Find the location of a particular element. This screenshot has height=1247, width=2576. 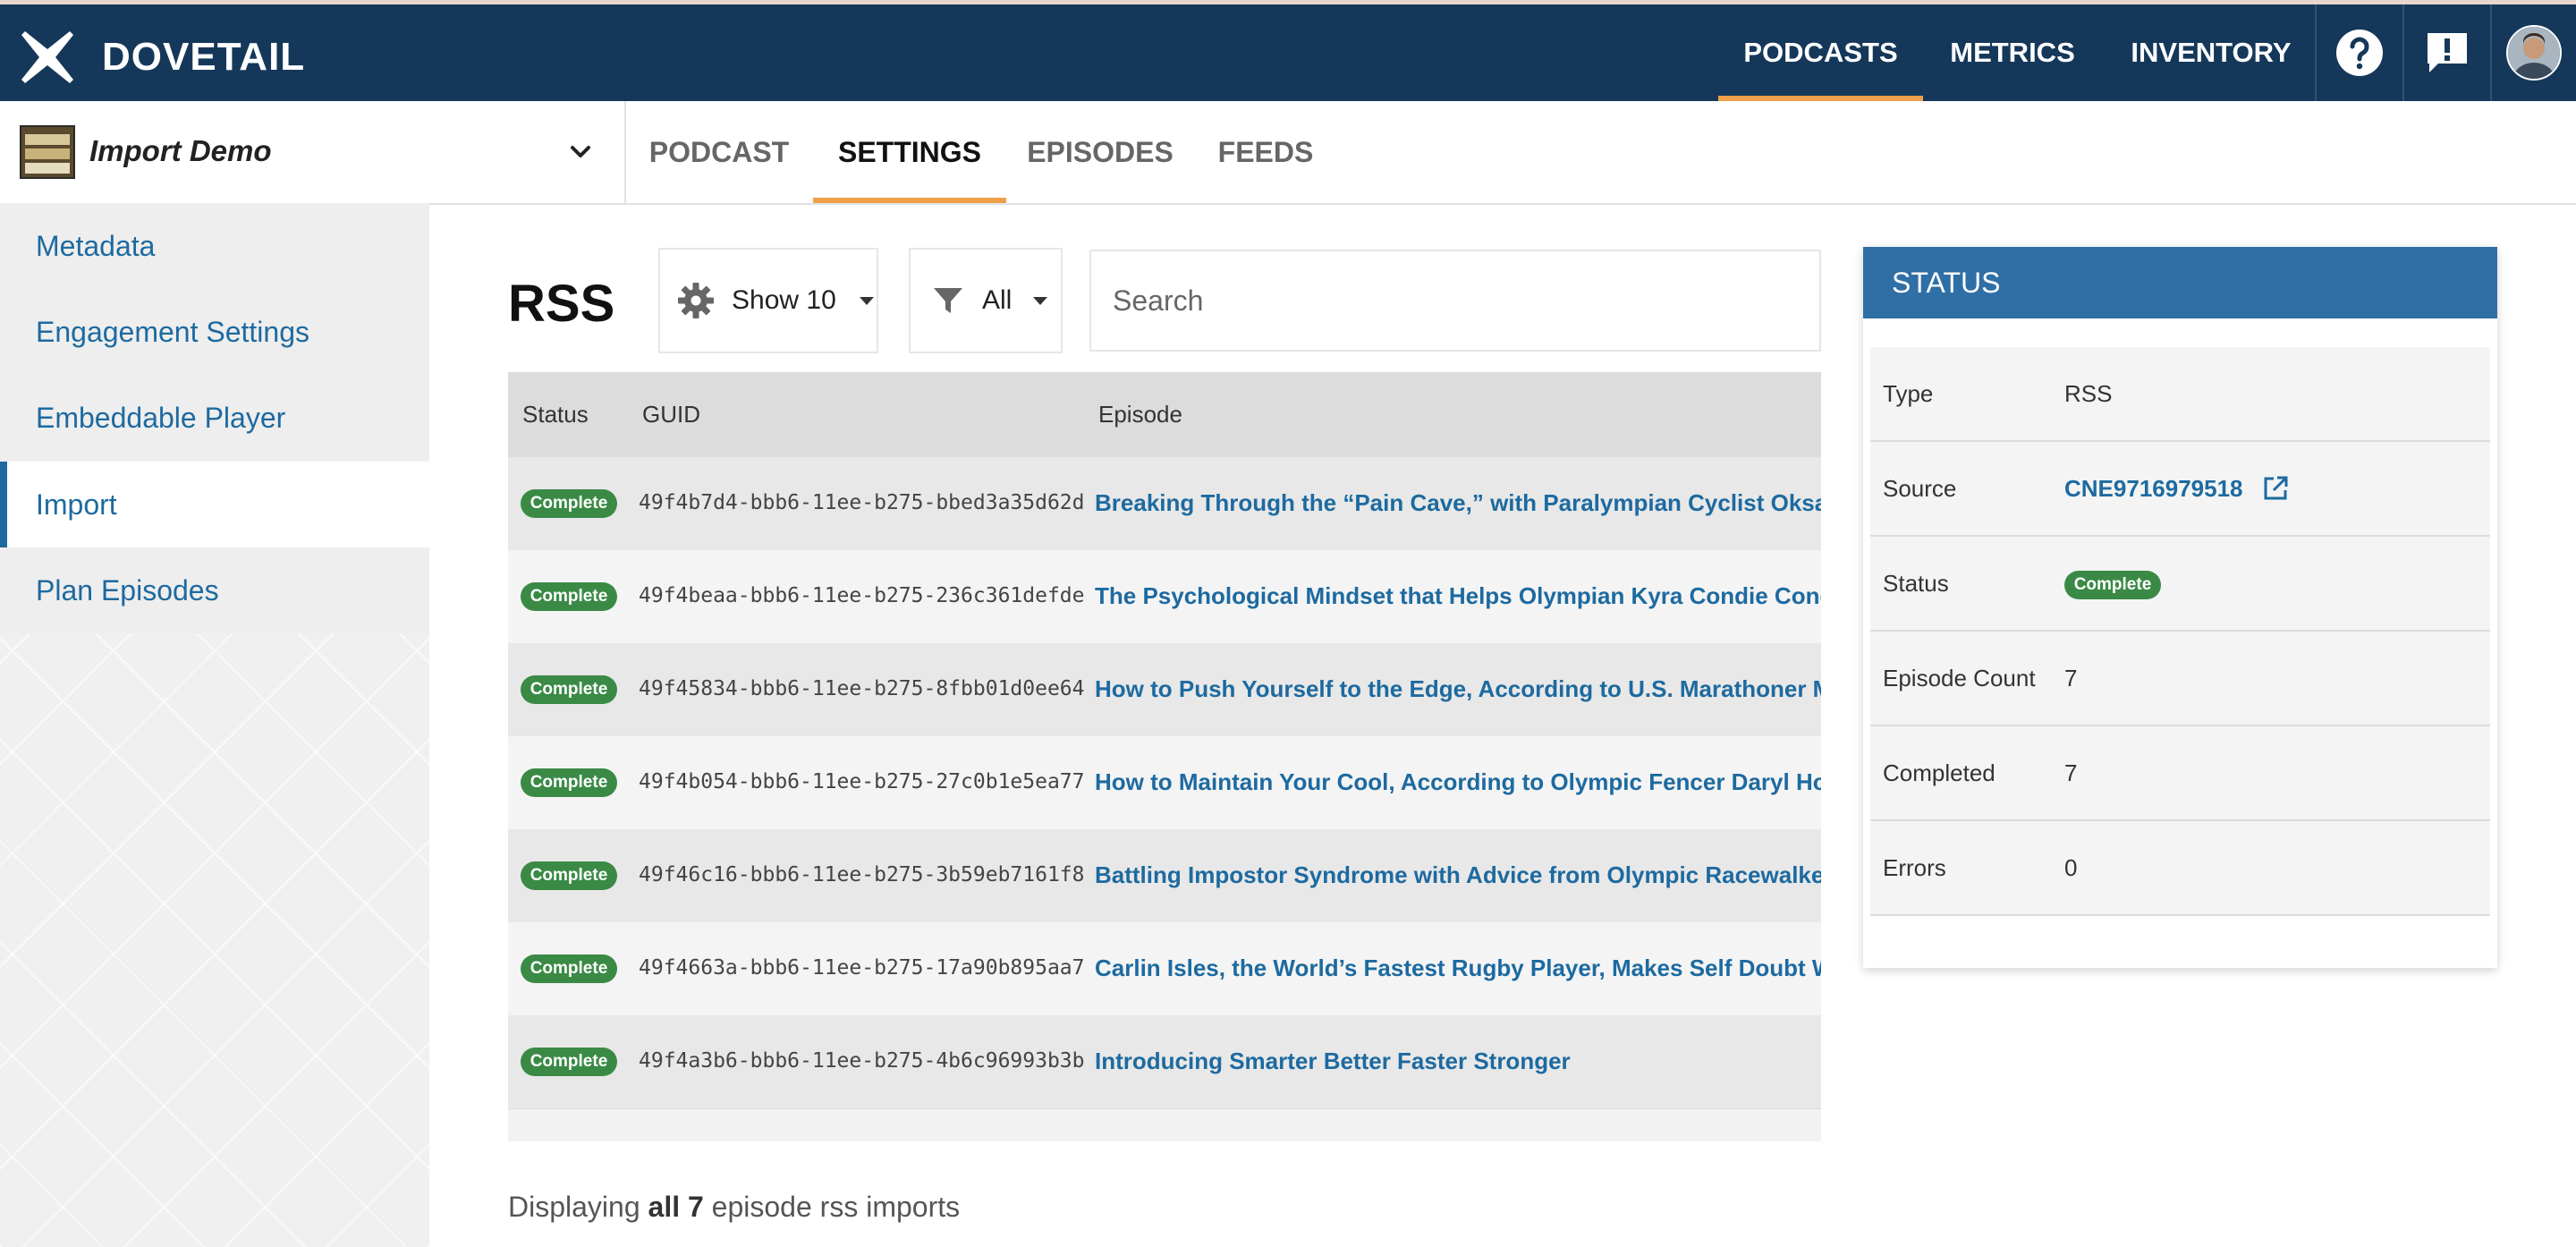

tab-episodes-label: EPISODES is located at coordinates (1100, 151).